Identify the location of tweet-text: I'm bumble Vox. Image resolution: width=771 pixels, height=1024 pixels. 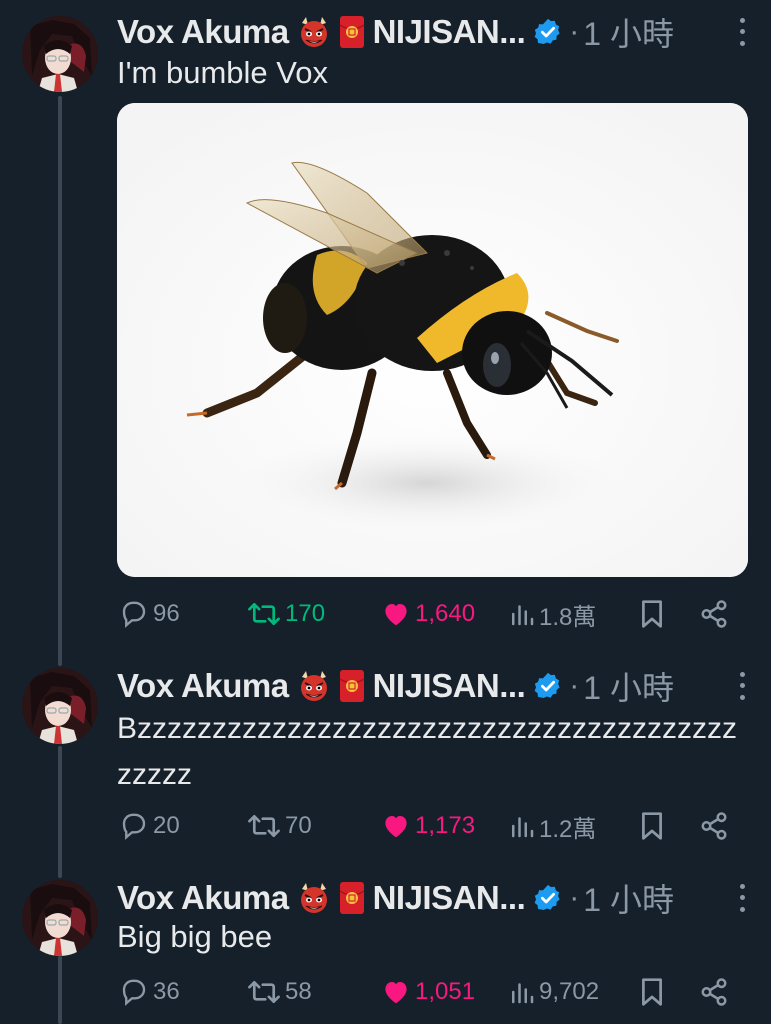
(222, 72).